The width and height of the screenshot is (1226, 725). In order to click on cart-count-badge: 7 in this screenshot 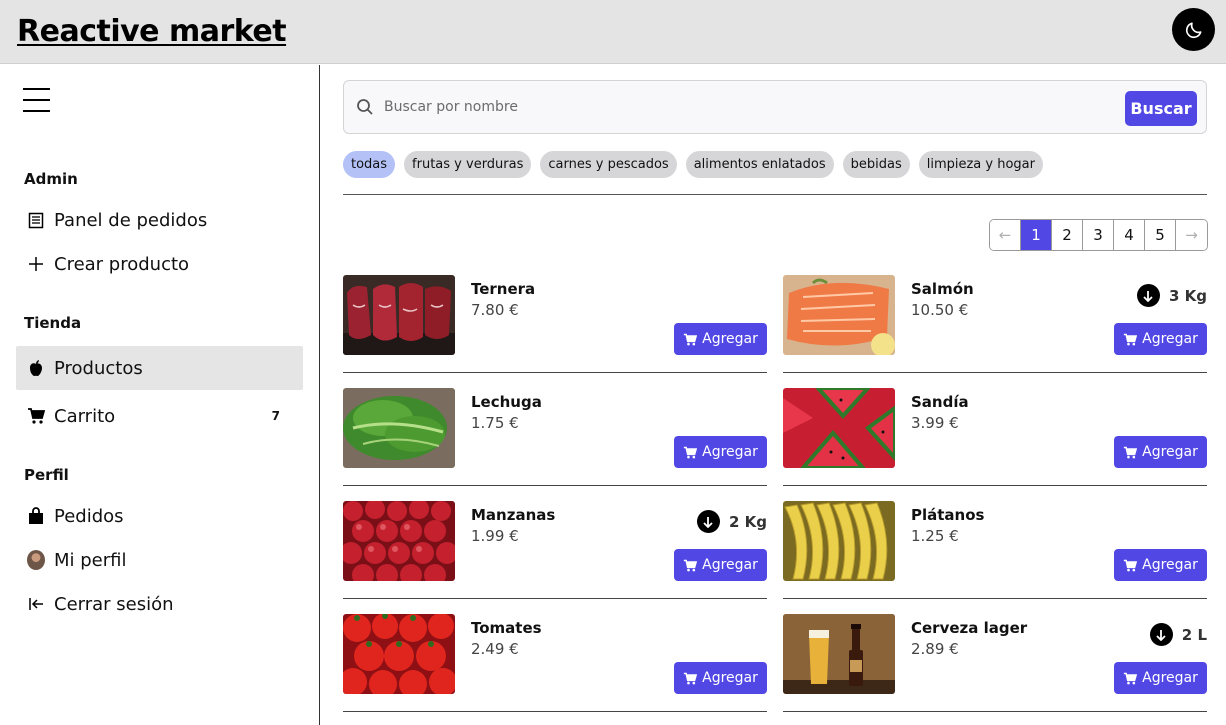, I will do `click(275, 416)`.